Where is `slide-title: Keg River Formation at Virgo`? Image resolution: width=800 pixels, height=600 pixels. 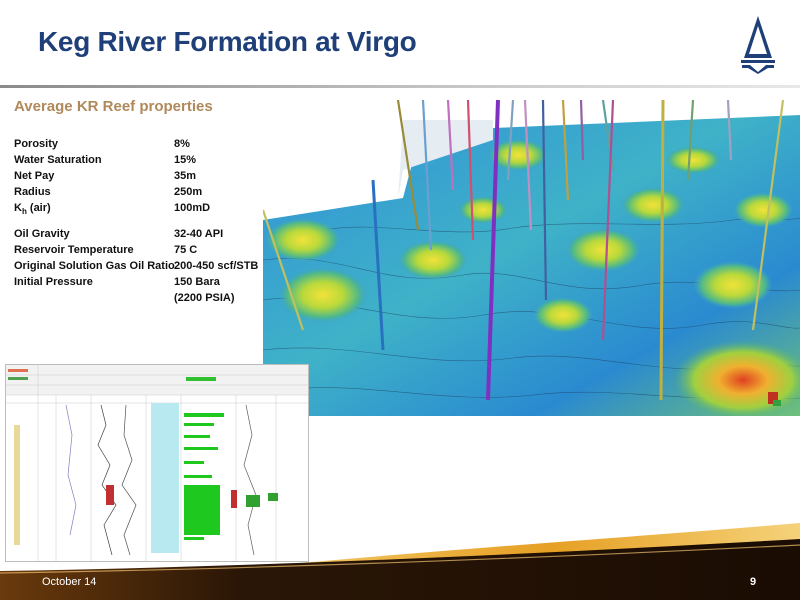
slide-title: Keg River Formation at Virgo is located at coordinates (227, 41).